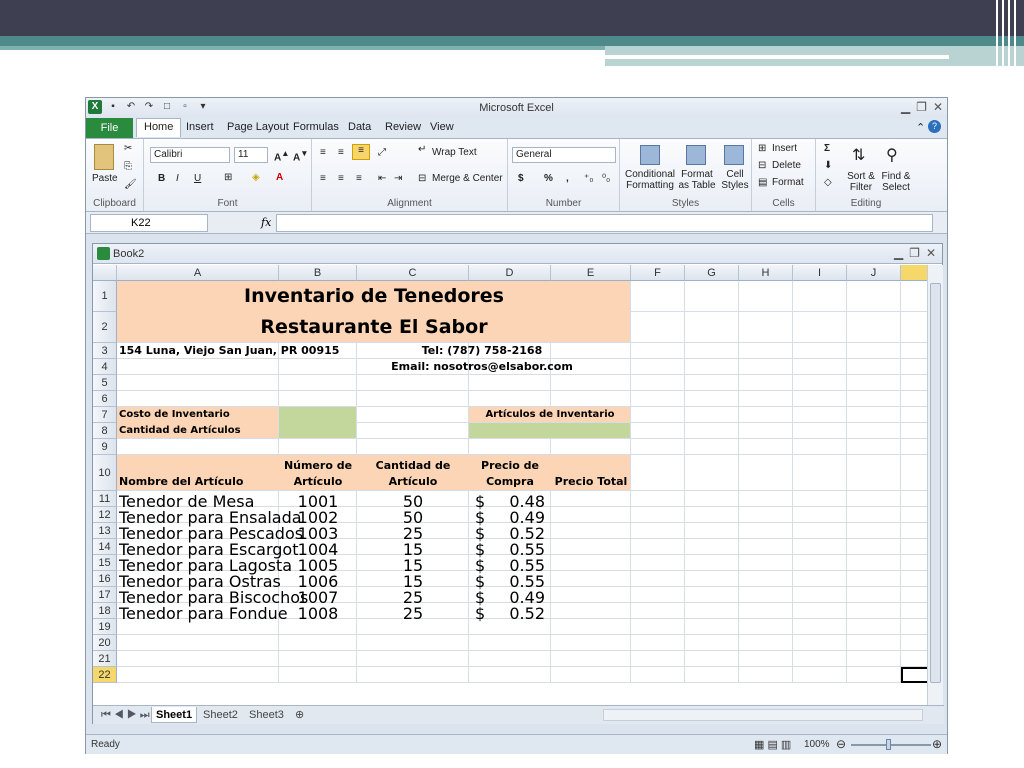 The height and width of the screenshot is (768, 1024). What do you see at coordinates (896, 182) in the screenshot?
I see `find-select-button: Find & Select` at bounding box center [896, 182].